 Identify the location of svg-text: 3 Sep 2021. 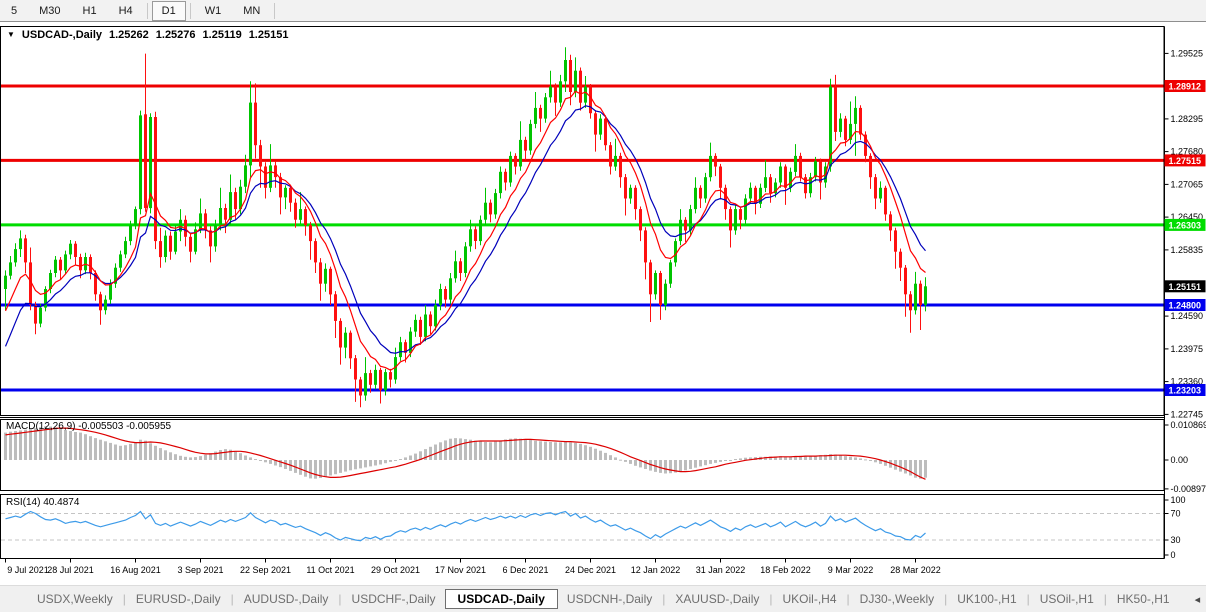
(200, 570).